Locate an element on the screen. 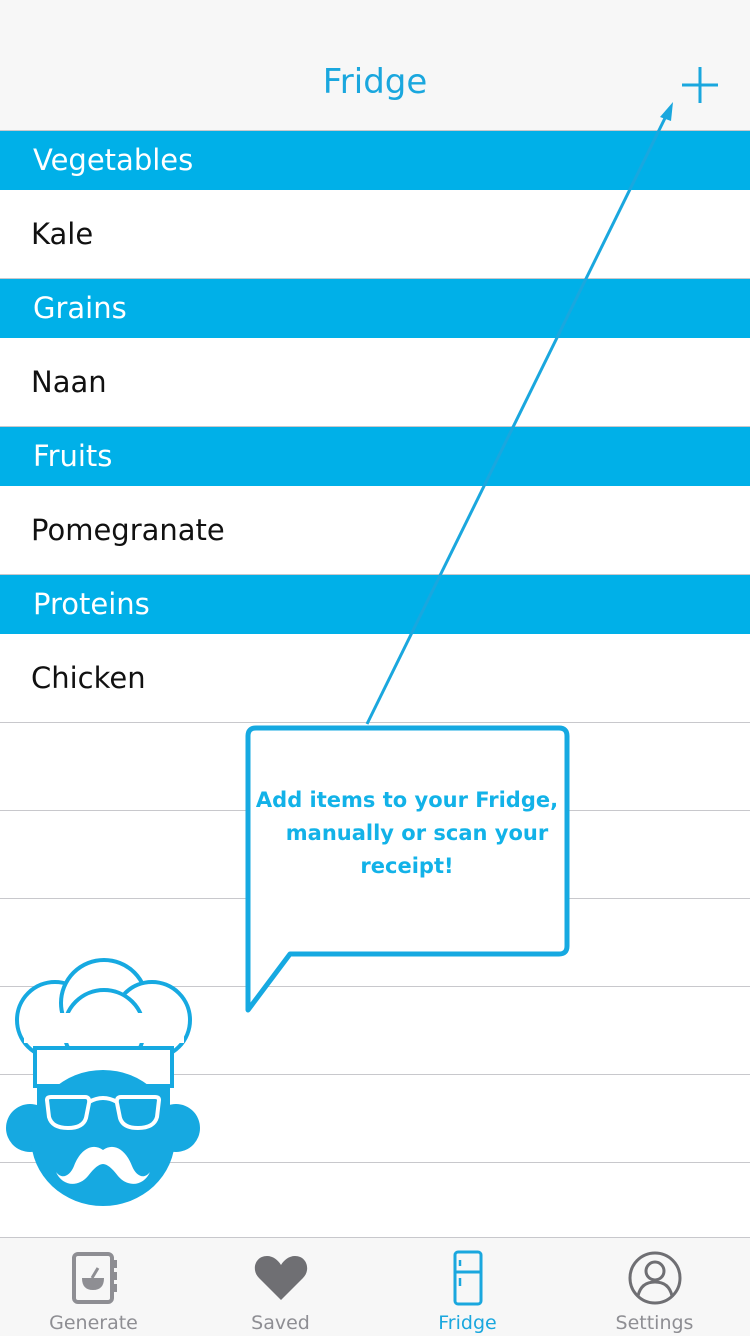 This screenshot has width=750, height=1336. list-item: Pomegranate is located at coordinates (375, 530).